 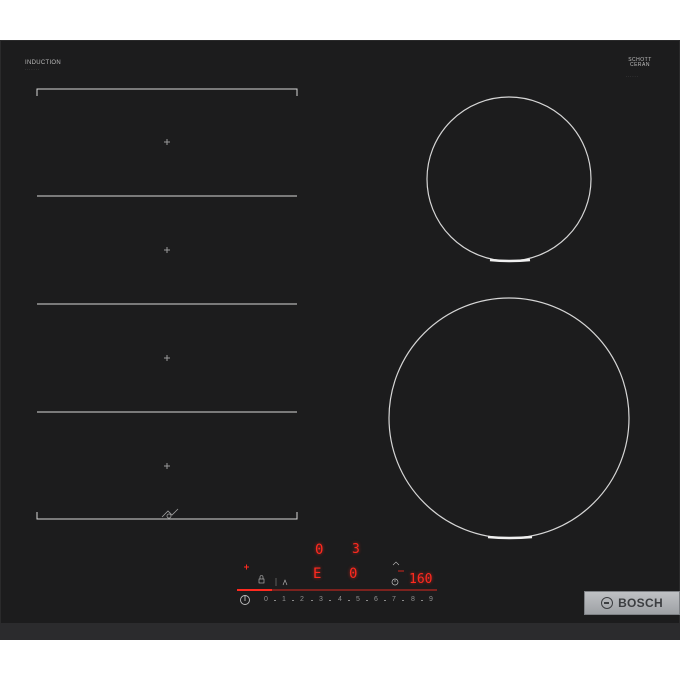 I want to click on power-level-8: 8, so click(x=413, y=599).